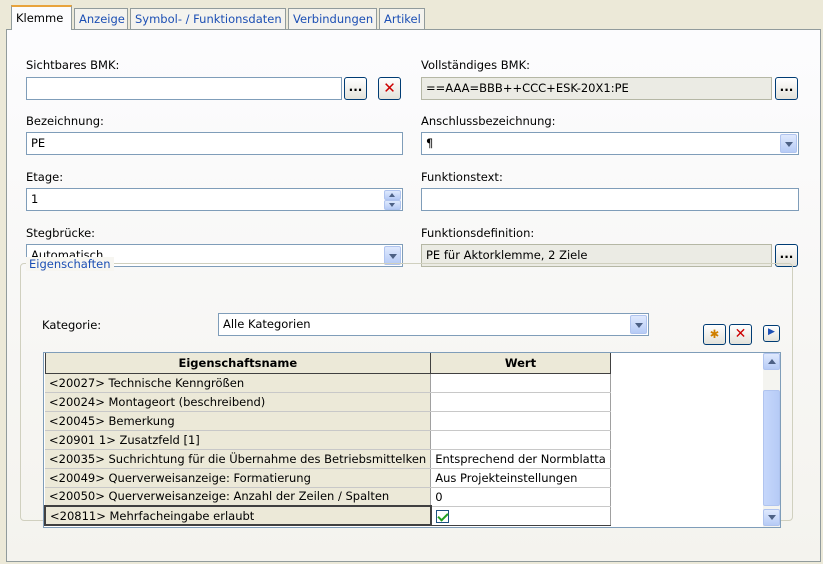 The width and height of the screenshot is (823, 564). Describe the element at coordinates (70, 264) in the screenshot. I see `properties-group-title: Eigenschaften` at that location.